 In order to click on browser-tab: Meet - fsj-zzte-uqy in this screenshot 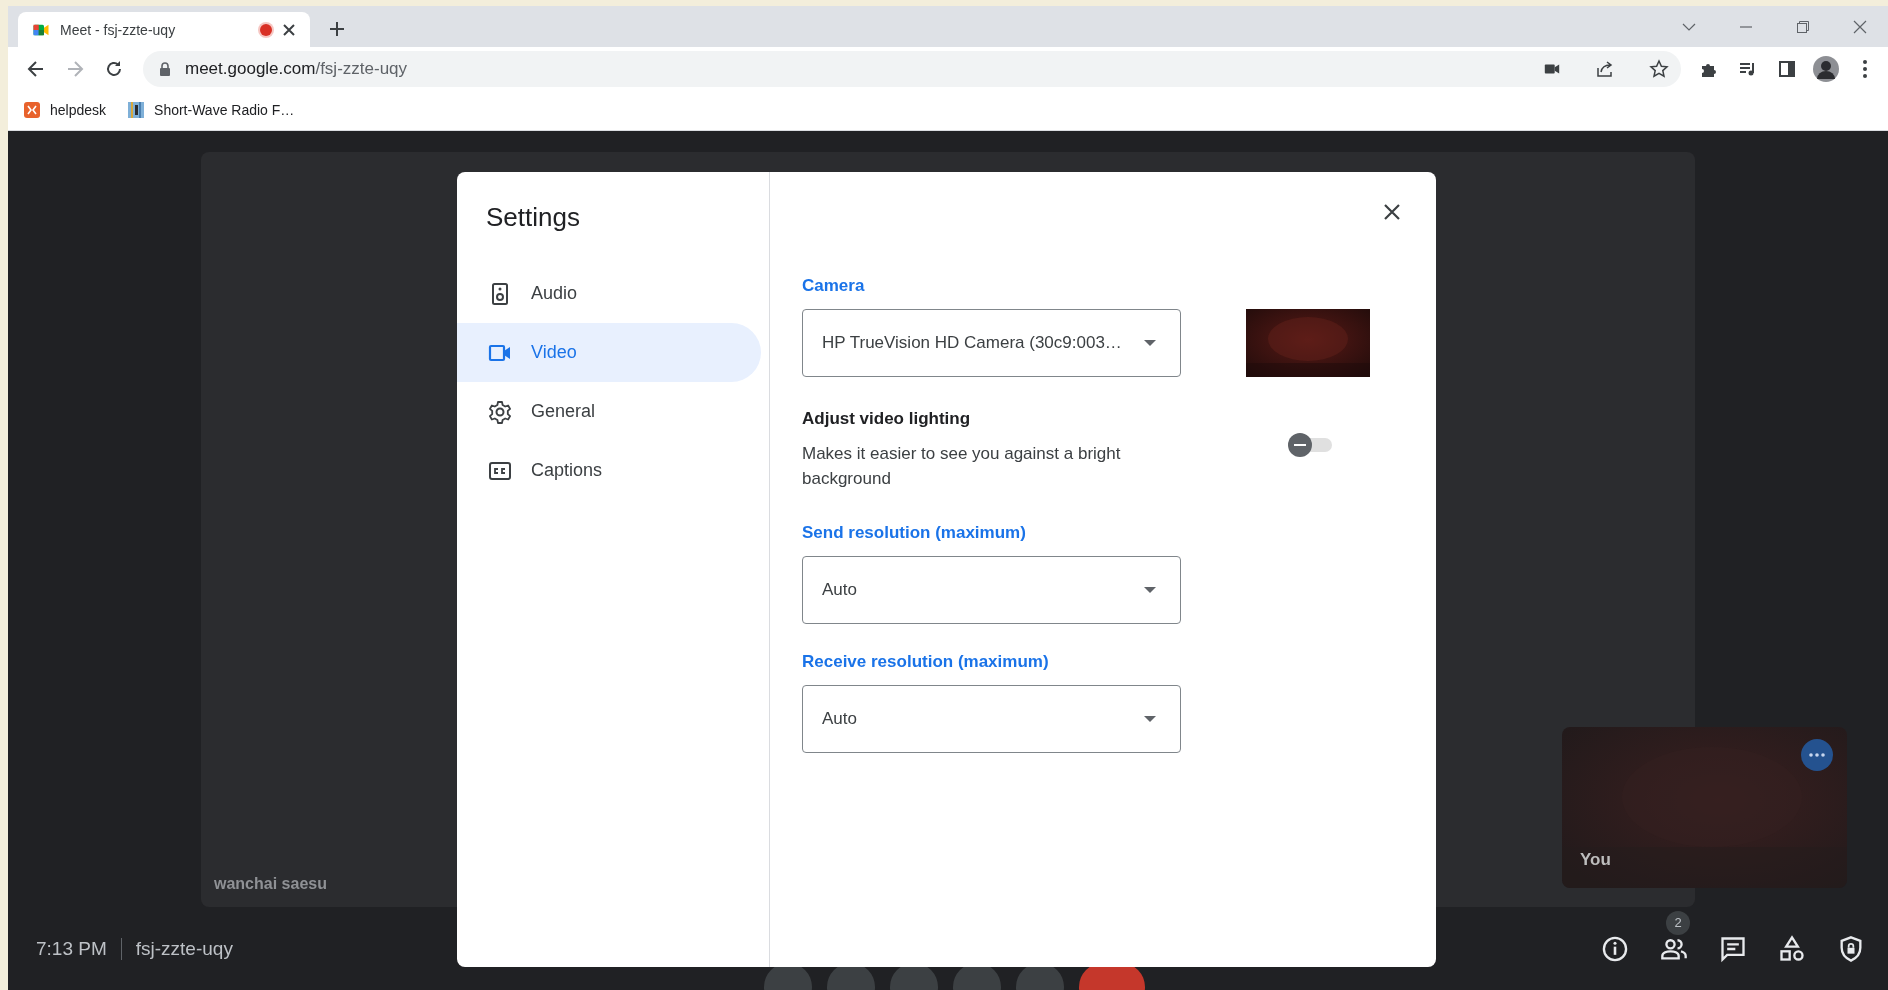, I will do `click(164, 29)`.